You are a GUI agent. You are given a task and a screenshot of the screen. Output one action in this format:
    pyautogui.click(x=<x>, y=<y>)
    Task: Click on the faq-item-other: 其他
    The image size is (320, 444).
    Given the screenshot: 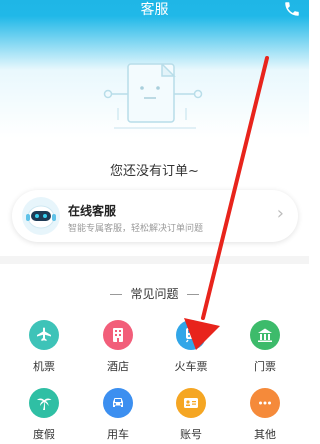 What is the action you would take?
    pyautogui.click(x=265, y=416)
    